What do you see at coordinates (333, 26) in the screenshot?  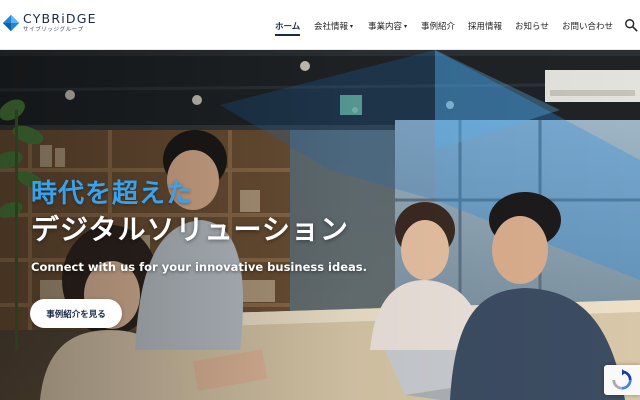 I see `nav-item-company: 会社情報 ▾` at bounding box center [333, 26].